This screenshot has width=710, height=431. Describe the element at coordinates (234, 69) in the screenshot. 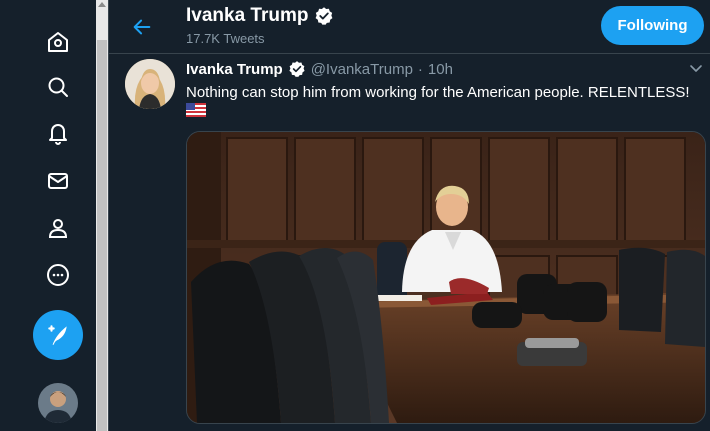

I see `author-name: Ivanka Trump` at that location.